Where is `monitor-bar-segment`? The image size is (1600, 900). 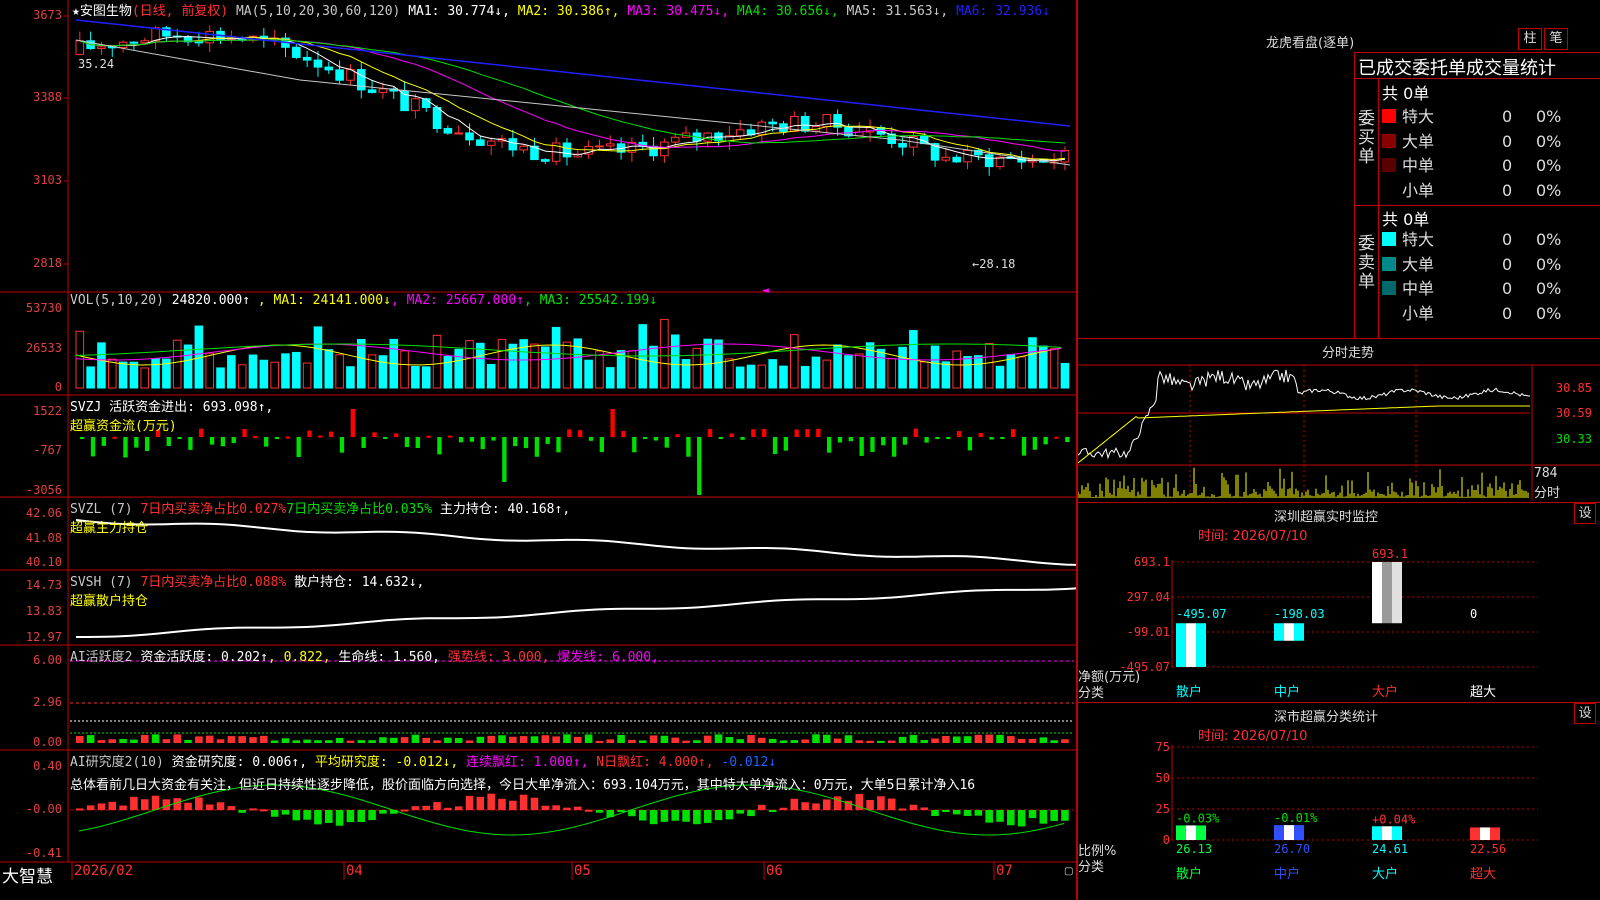 monitor-bar-segment is located at coordinates (1387, 593).